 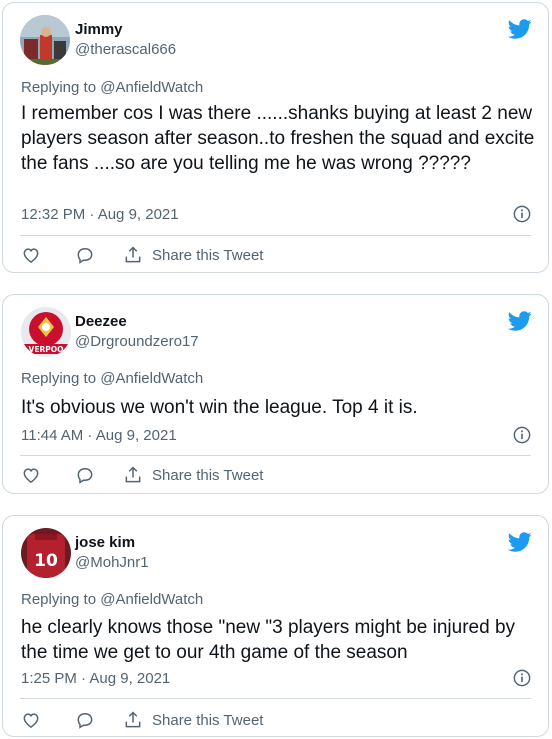 I want to click on display-name: Deezee, so click(x=101, y=321).